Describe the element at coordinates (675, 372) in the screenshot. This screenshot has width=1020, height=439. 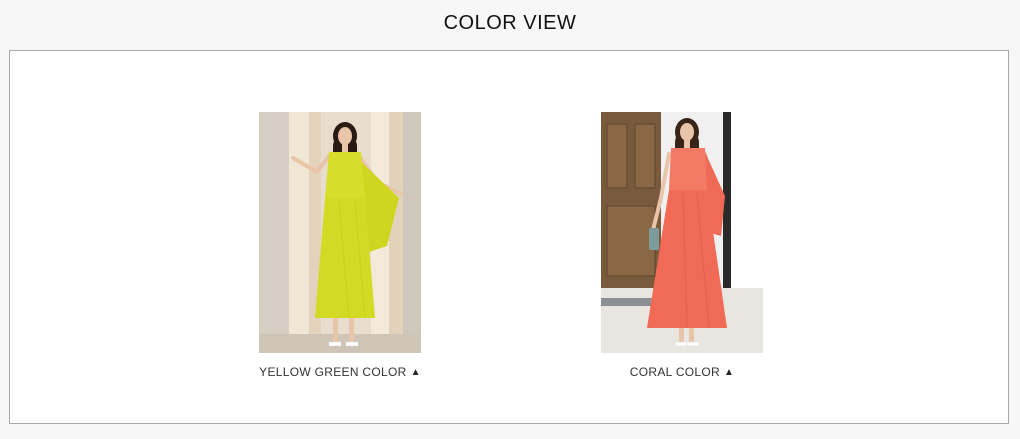
I see `caption-label: CORAL COLOR` at that location.